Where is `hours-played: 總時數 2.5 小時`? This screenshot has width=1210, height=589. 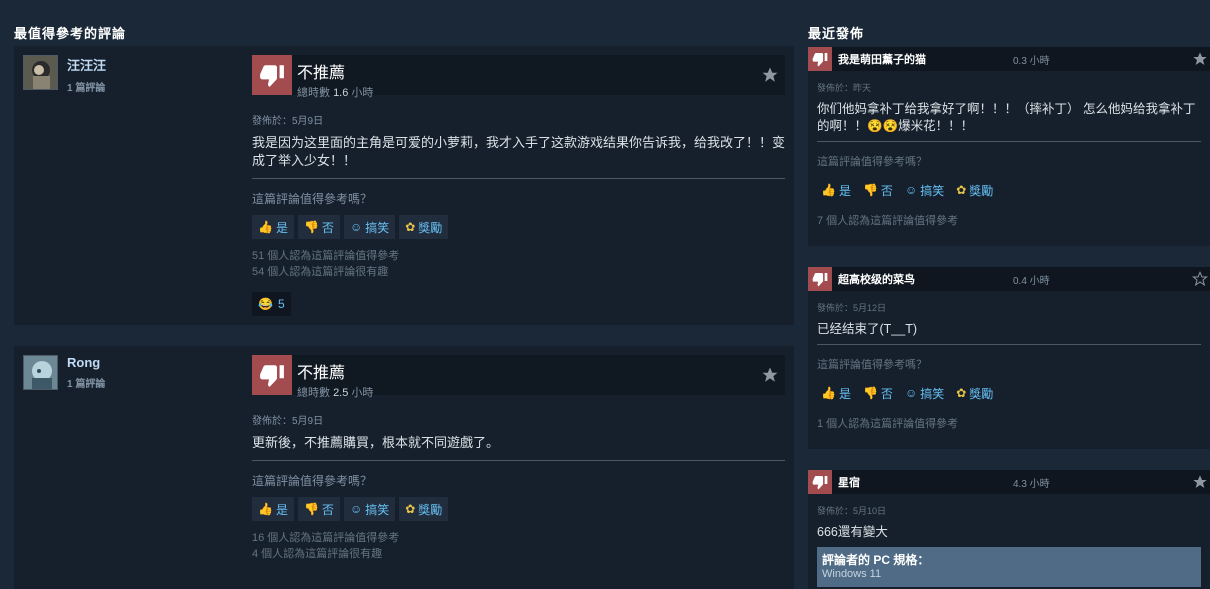 hours-played: 總時數 2.5 小時 is located at coordinates (335, 393).